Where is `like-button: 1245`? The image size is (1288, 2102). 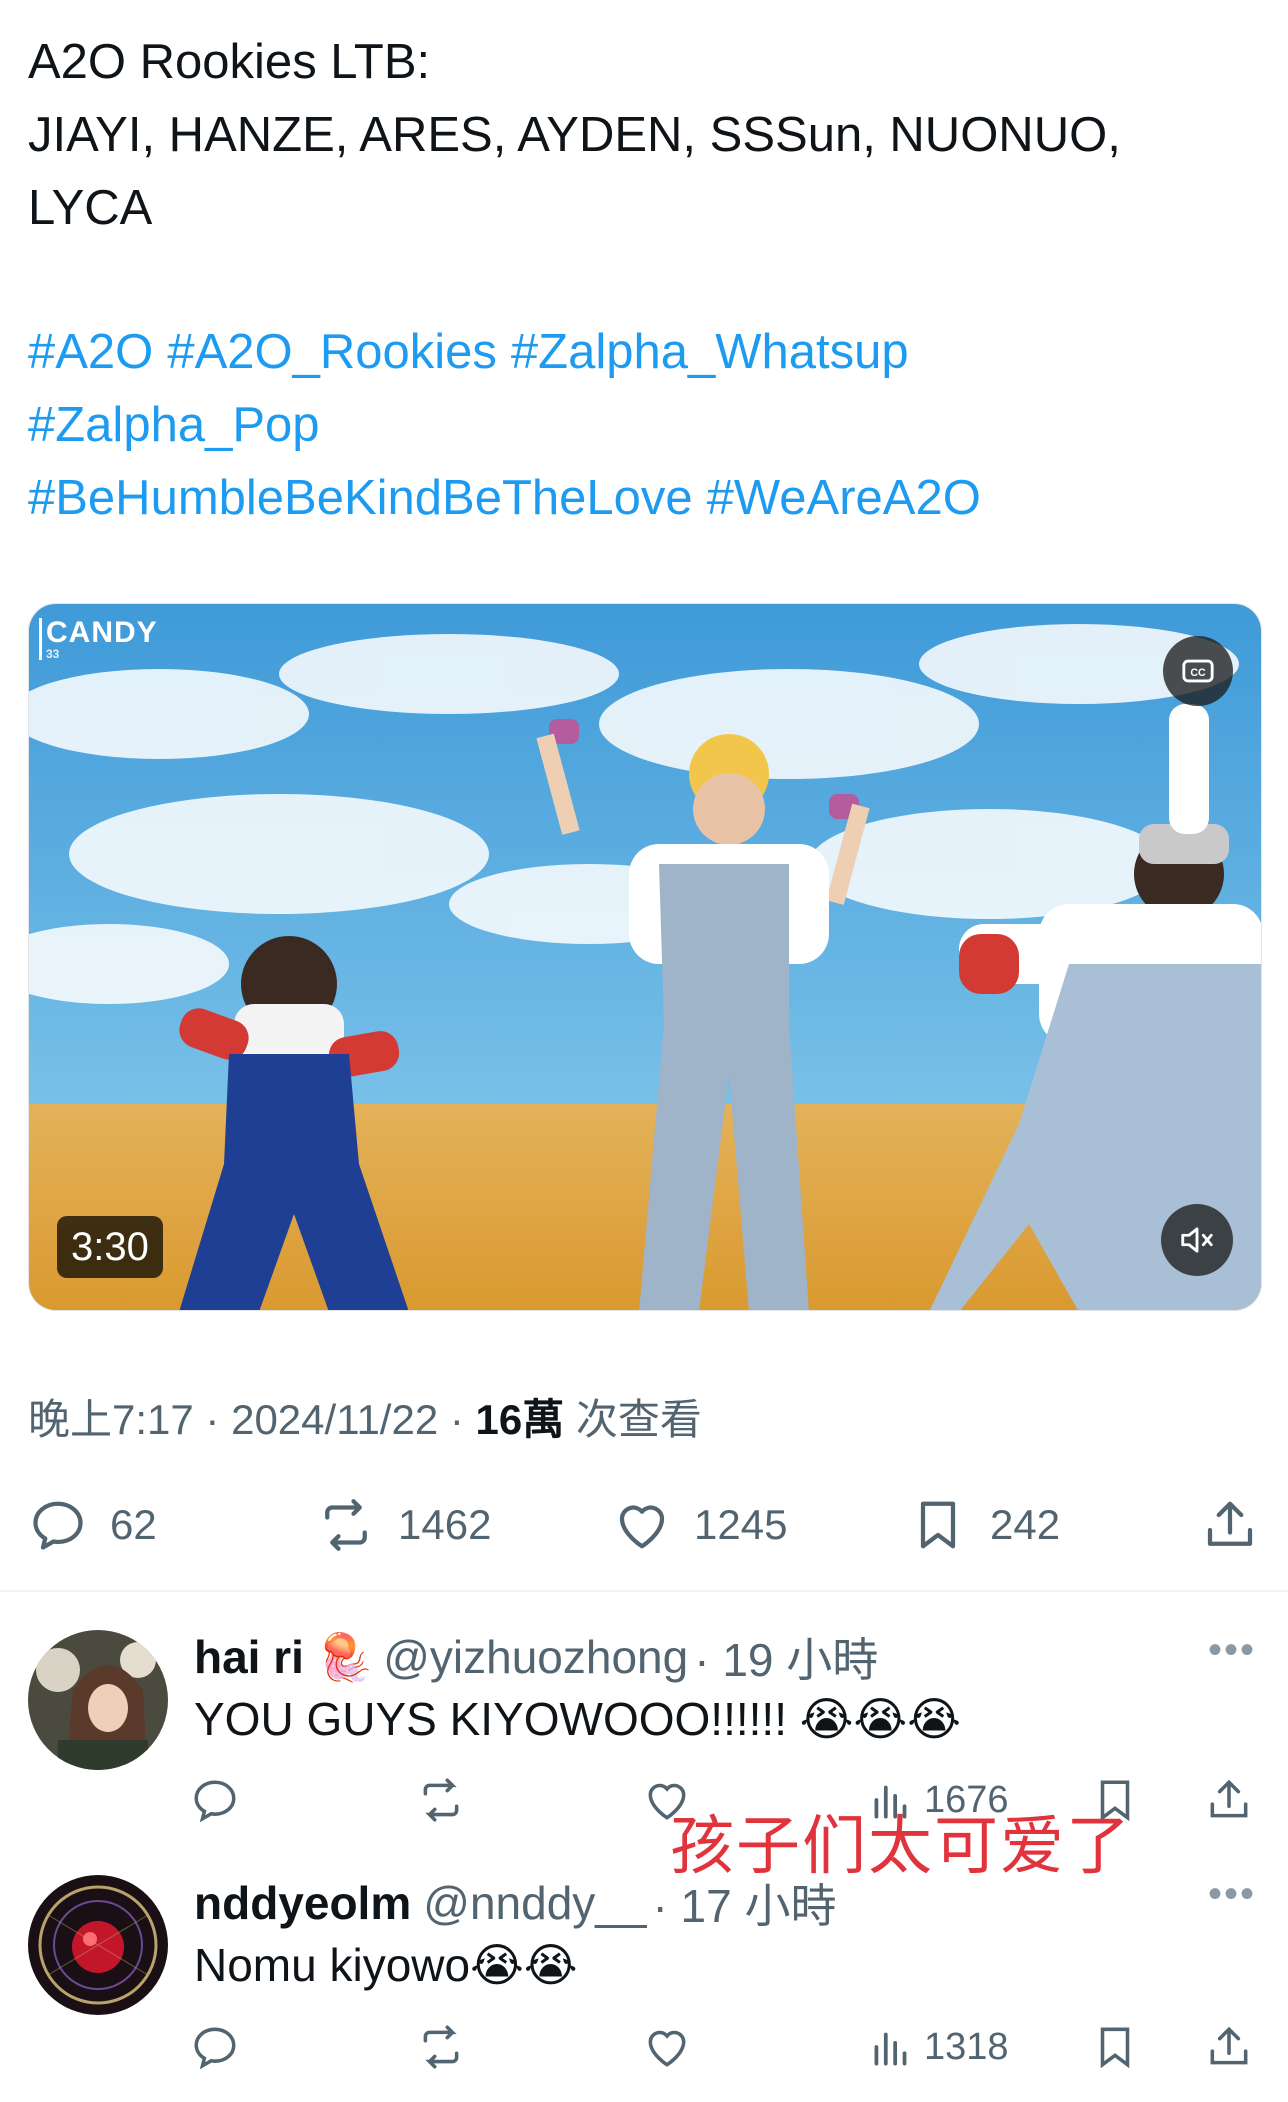 like-button: 1245 is located at coordinates (699, 1525).